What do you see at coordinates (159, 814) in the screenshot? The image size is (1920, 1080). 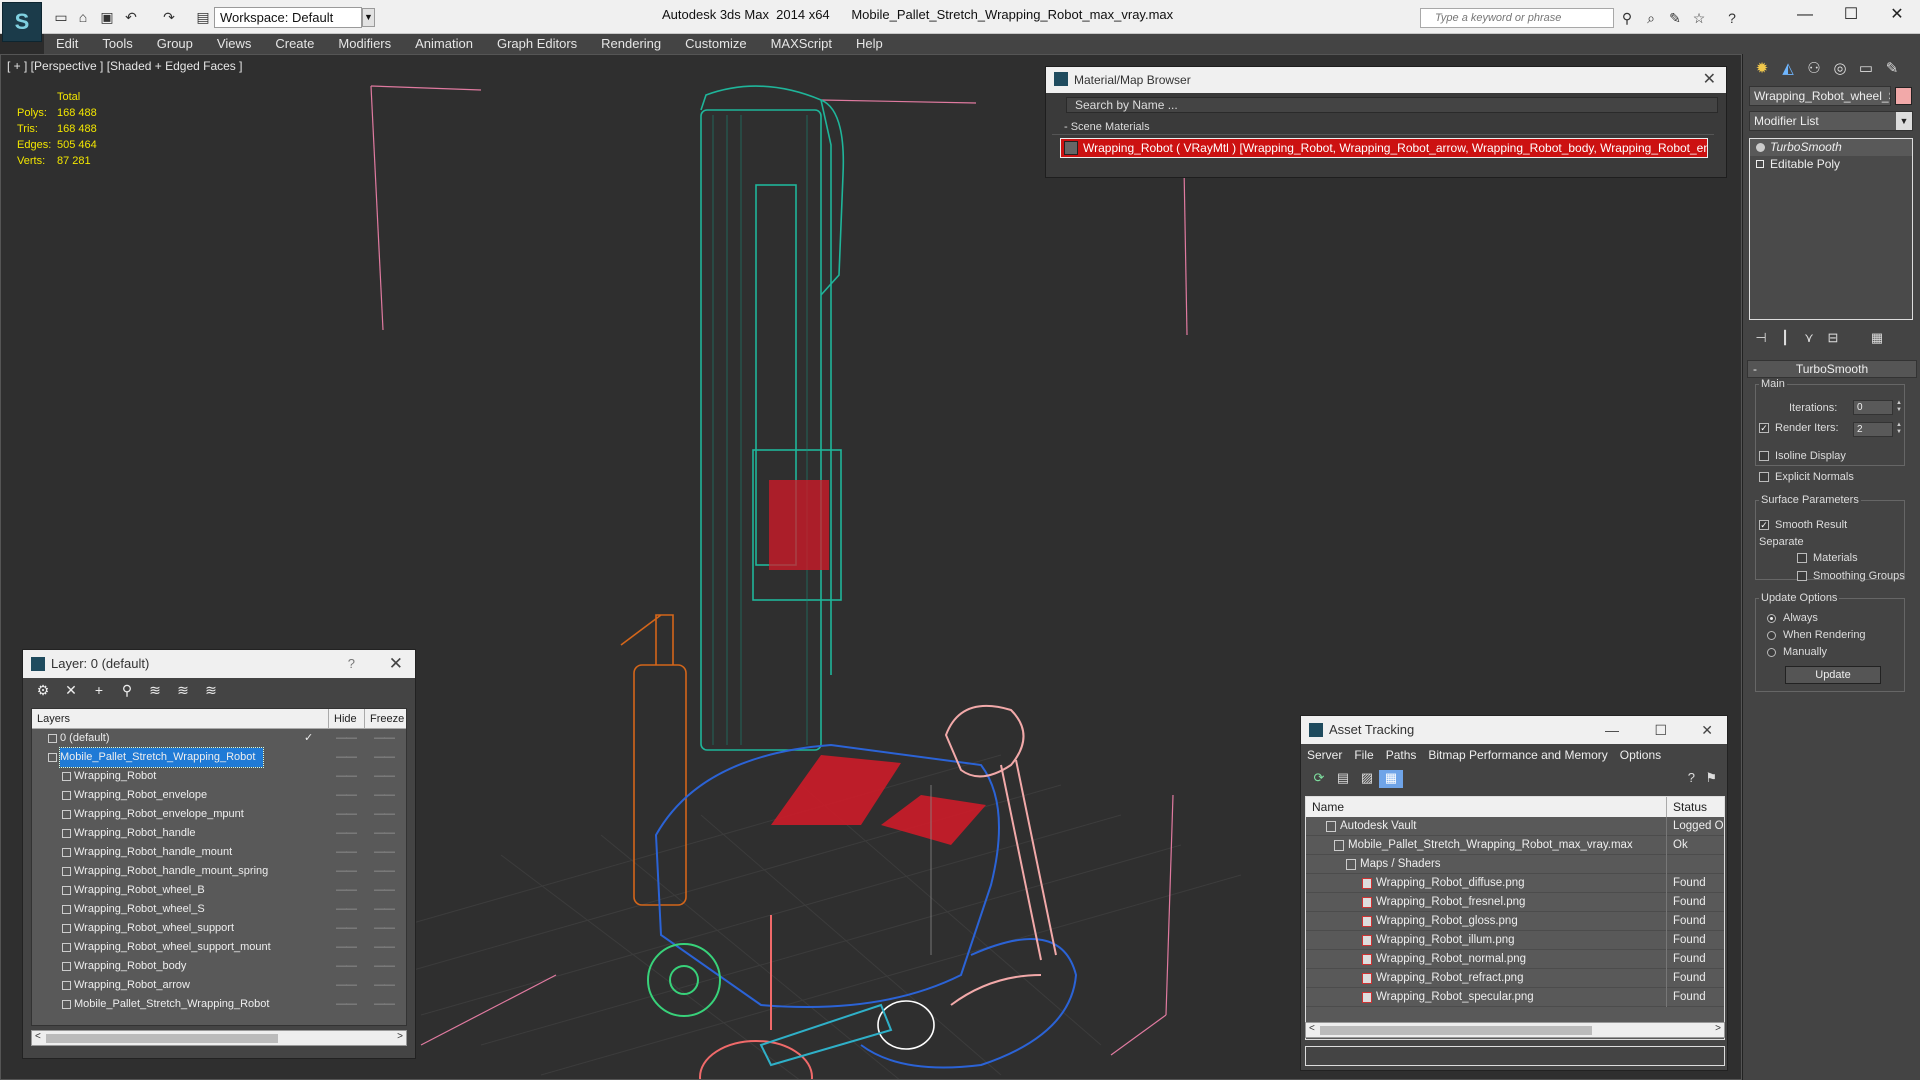 I see `layer-name: Wrapping_Robot_envelope_mpunt` at bounding box center [159, 814].